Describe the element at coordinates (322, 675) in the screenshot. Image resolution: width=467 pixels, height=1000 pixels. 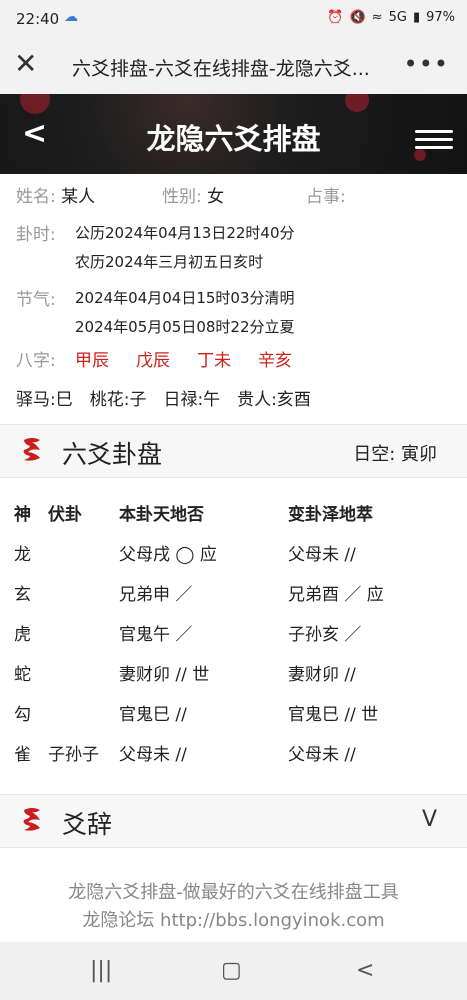
I see `cell-biangua: 妻财卯 //` at that location.